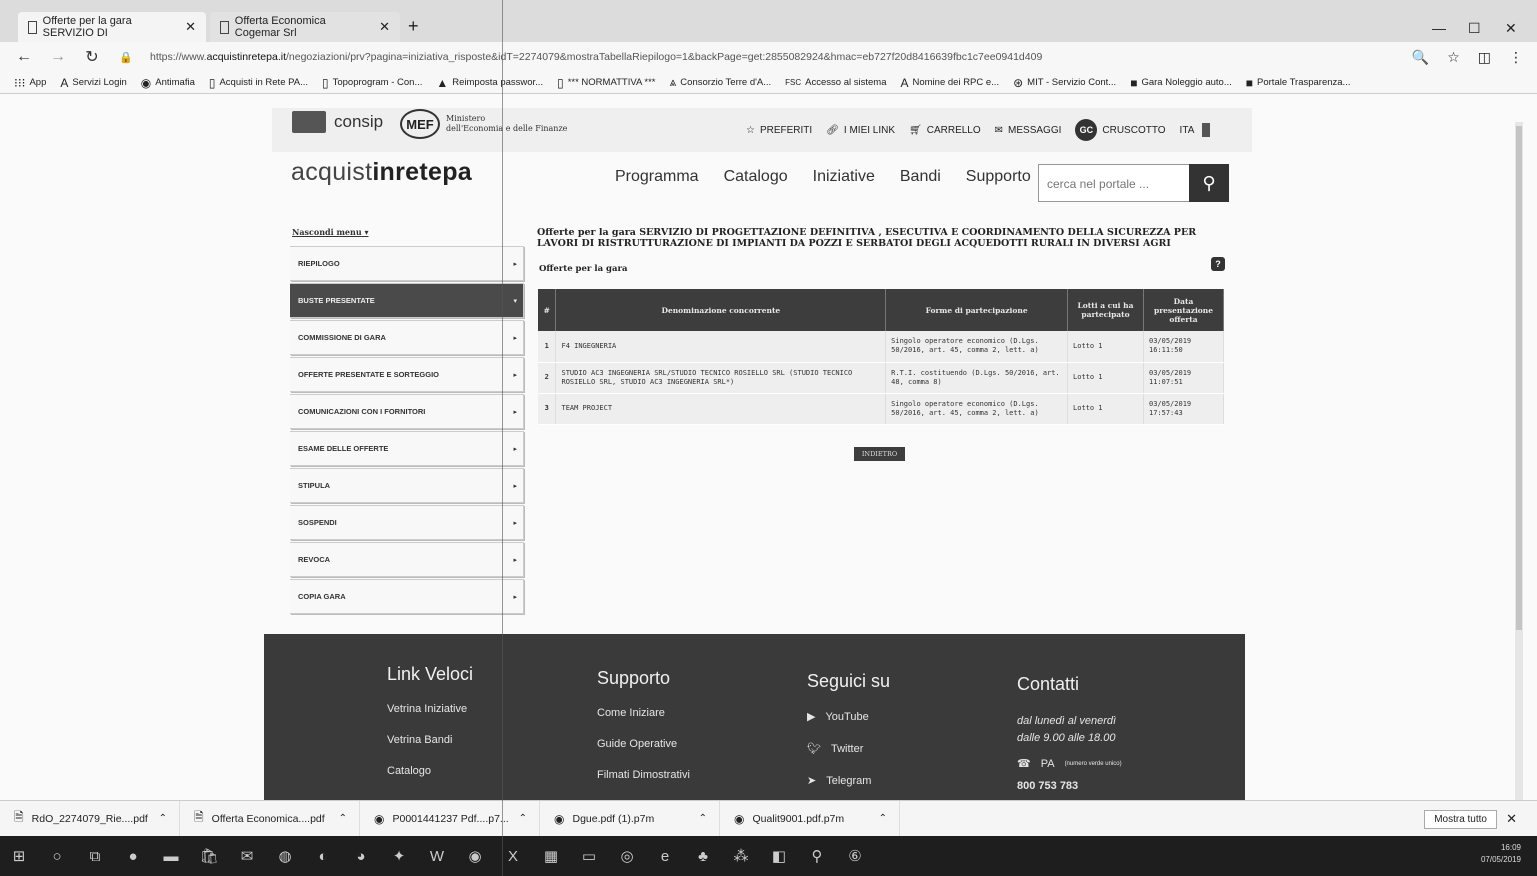  I want to click on app-icon: ♣, so click(703, 856).